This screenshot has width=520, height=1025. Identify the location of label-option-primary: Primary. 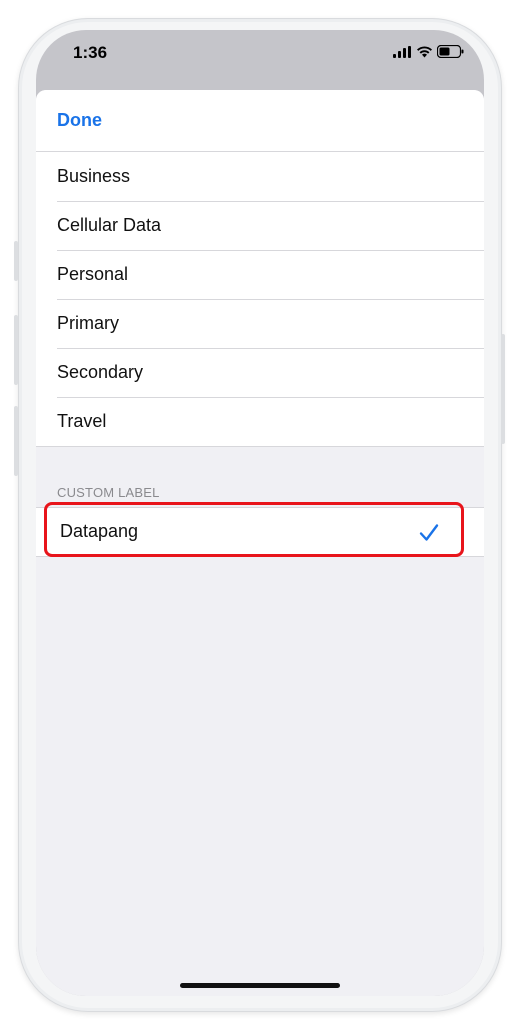
(260, 323).